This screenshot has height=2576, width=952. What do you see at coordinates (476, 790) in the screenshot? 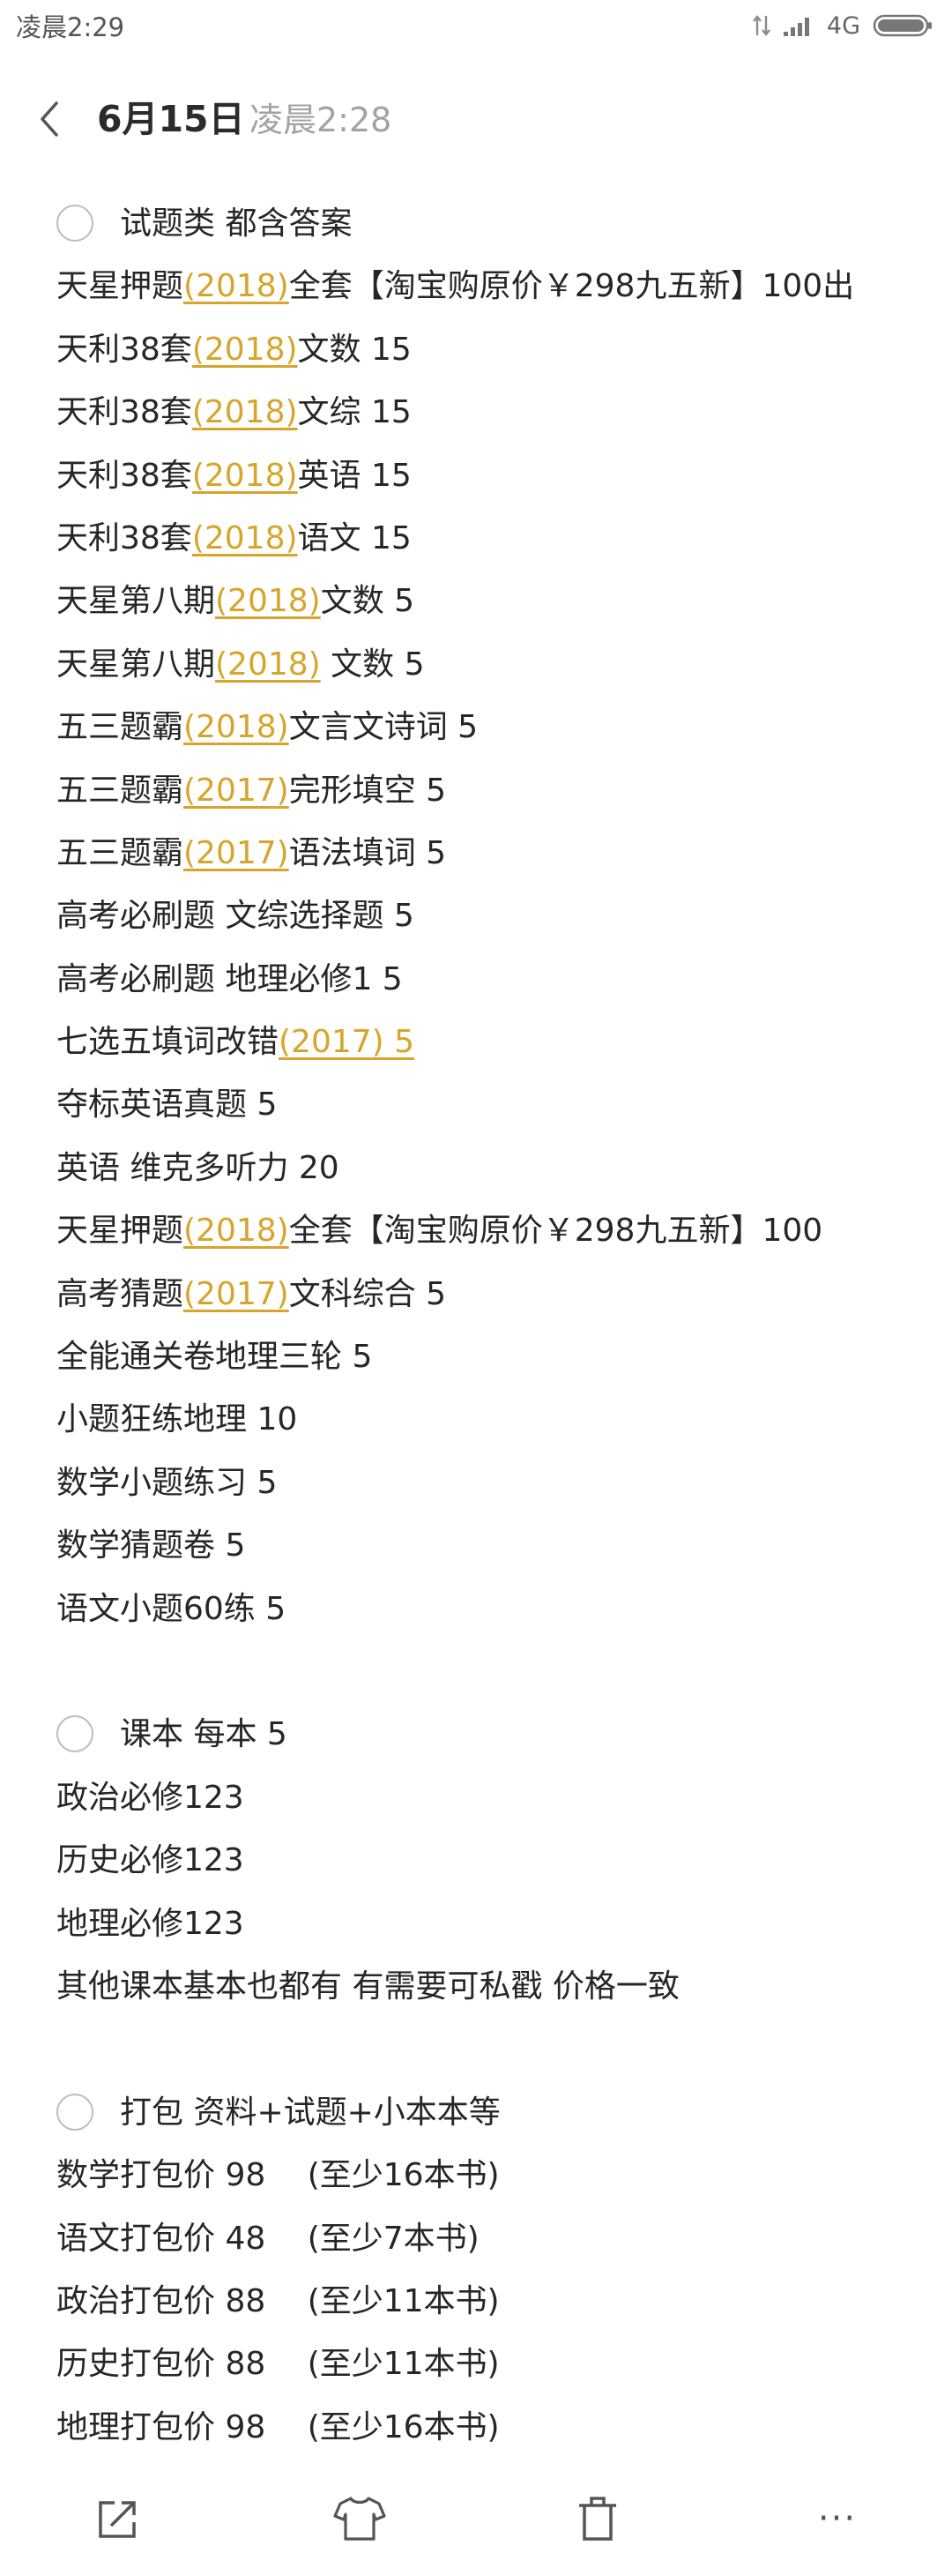
I see `note-line: 五三题霸(2017)完形填空 5` at bounding box center [476, 790].